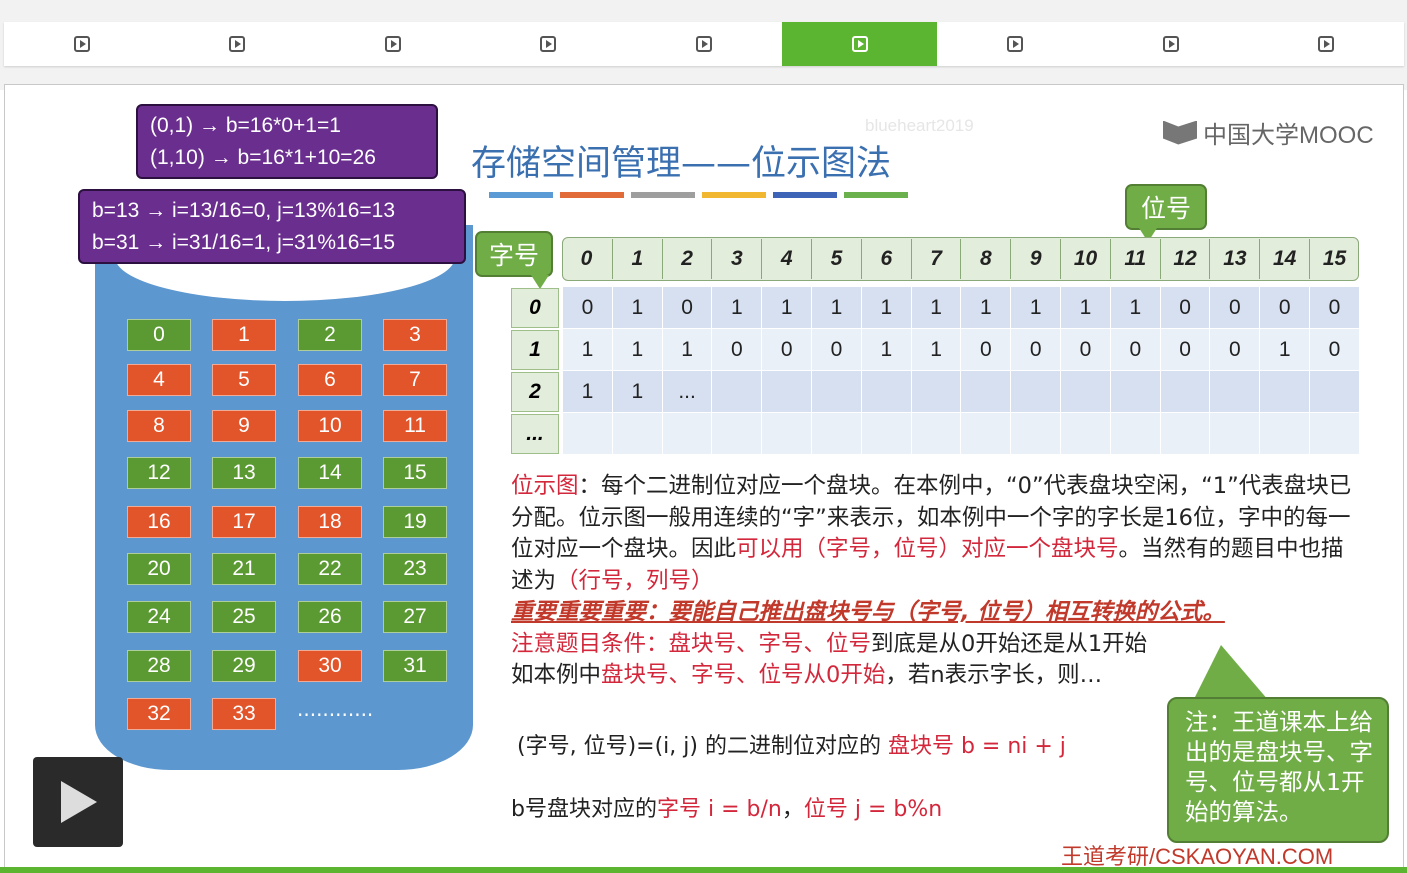  Describe the element at coordinates (245, 125) in the screenshot. I see `example-line: (0,1) → b=16*0+1=1` at that location.